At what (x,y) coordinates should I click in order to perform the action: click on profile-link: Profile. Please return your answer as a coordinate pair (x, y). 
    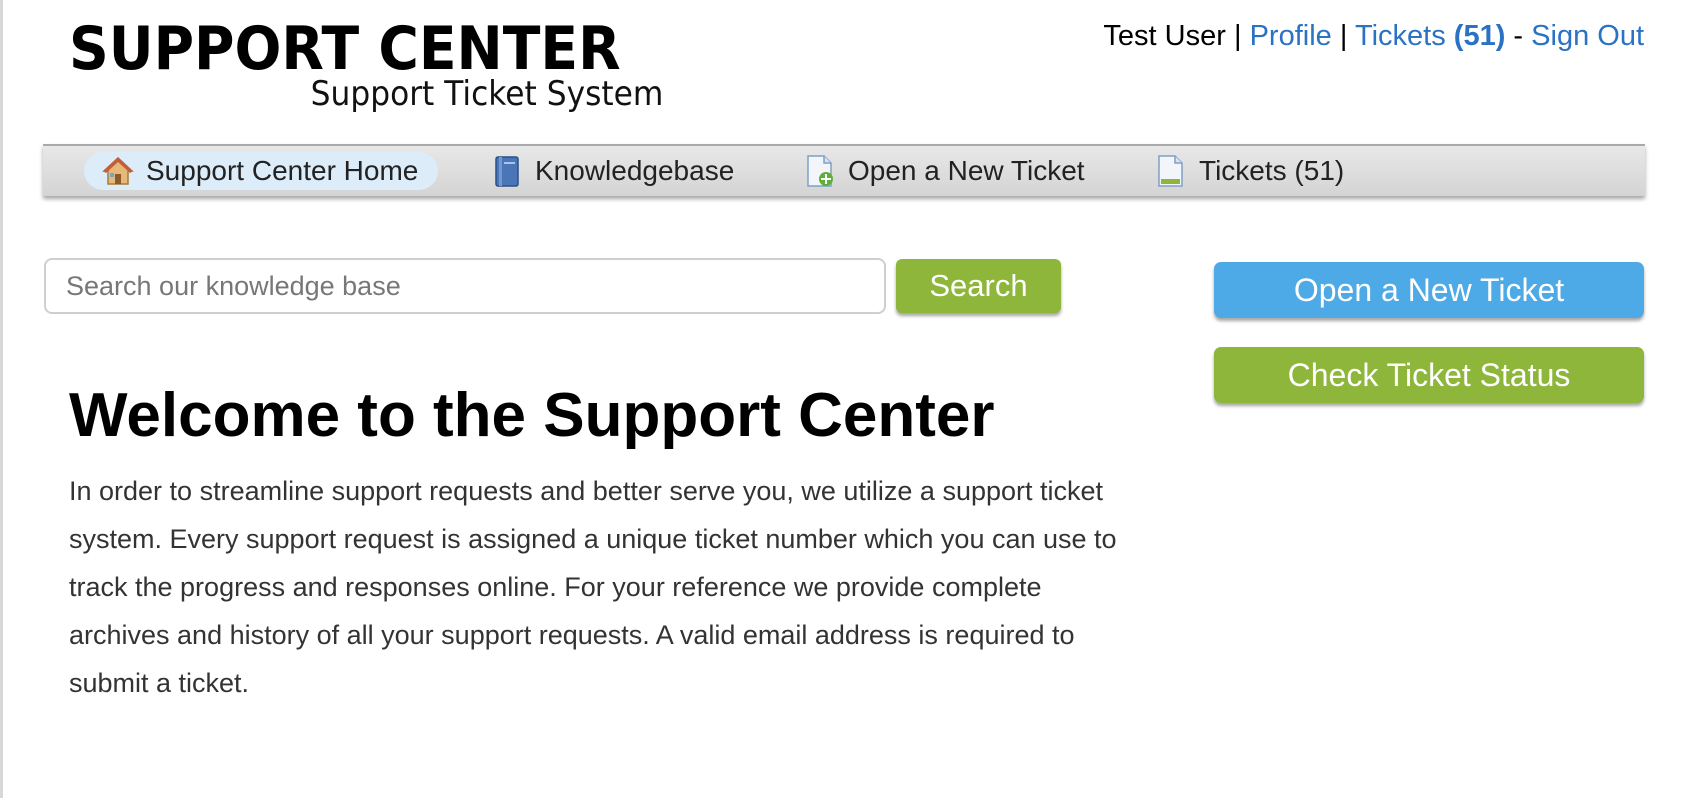
    Looking at the image, I should click on (1291, 36).